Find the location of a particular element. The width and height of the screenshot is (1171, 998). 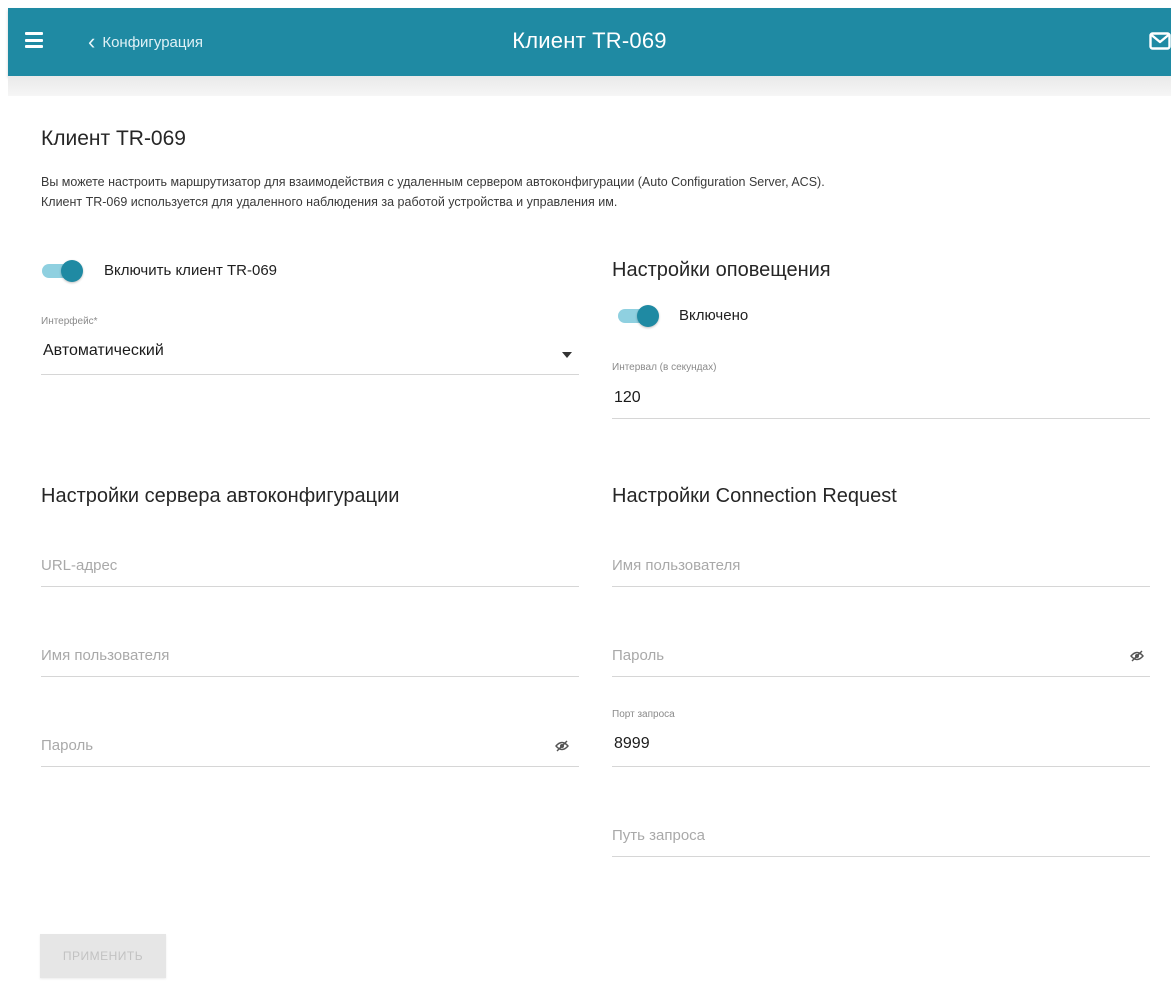

interval-label: Интервал (в секундах) is located at coordinates (664, 367).